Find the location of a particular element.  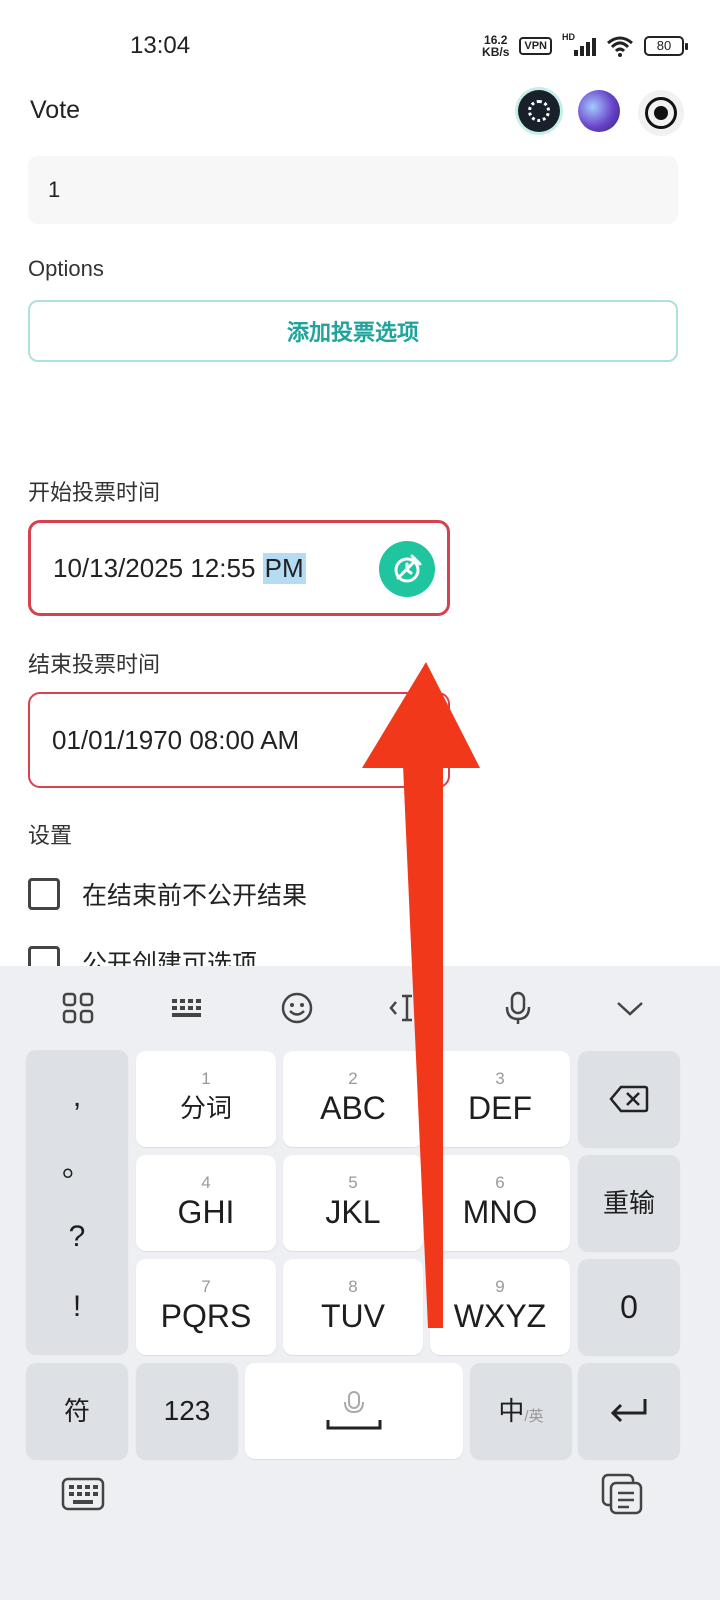

wifi-icon is located at coordinates (620, 46).